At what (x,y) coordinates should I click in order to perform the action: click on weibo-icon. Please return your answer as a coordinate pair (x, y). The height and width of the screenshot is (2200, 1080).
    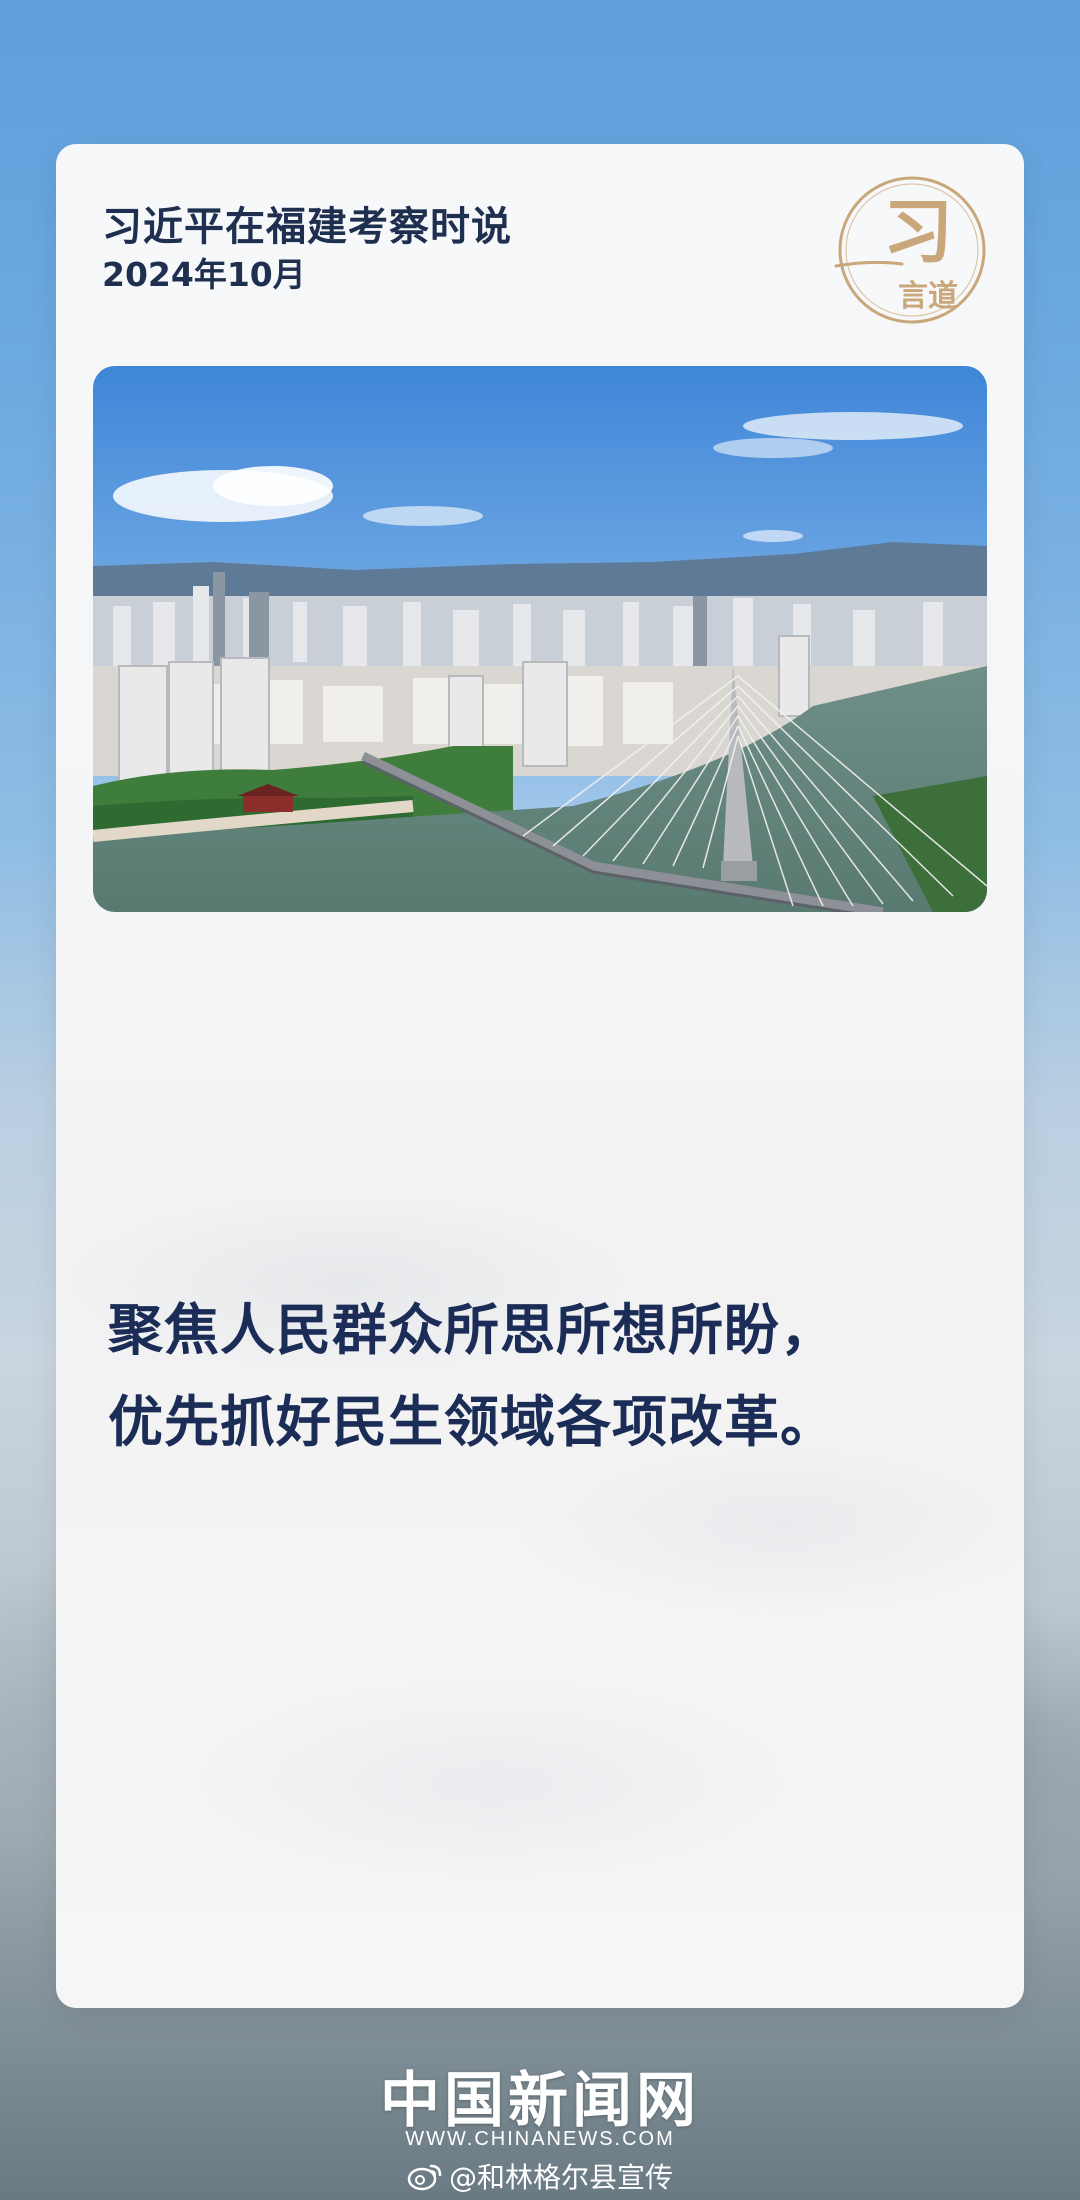
    Looking at the image, I should click on (424, 2177).